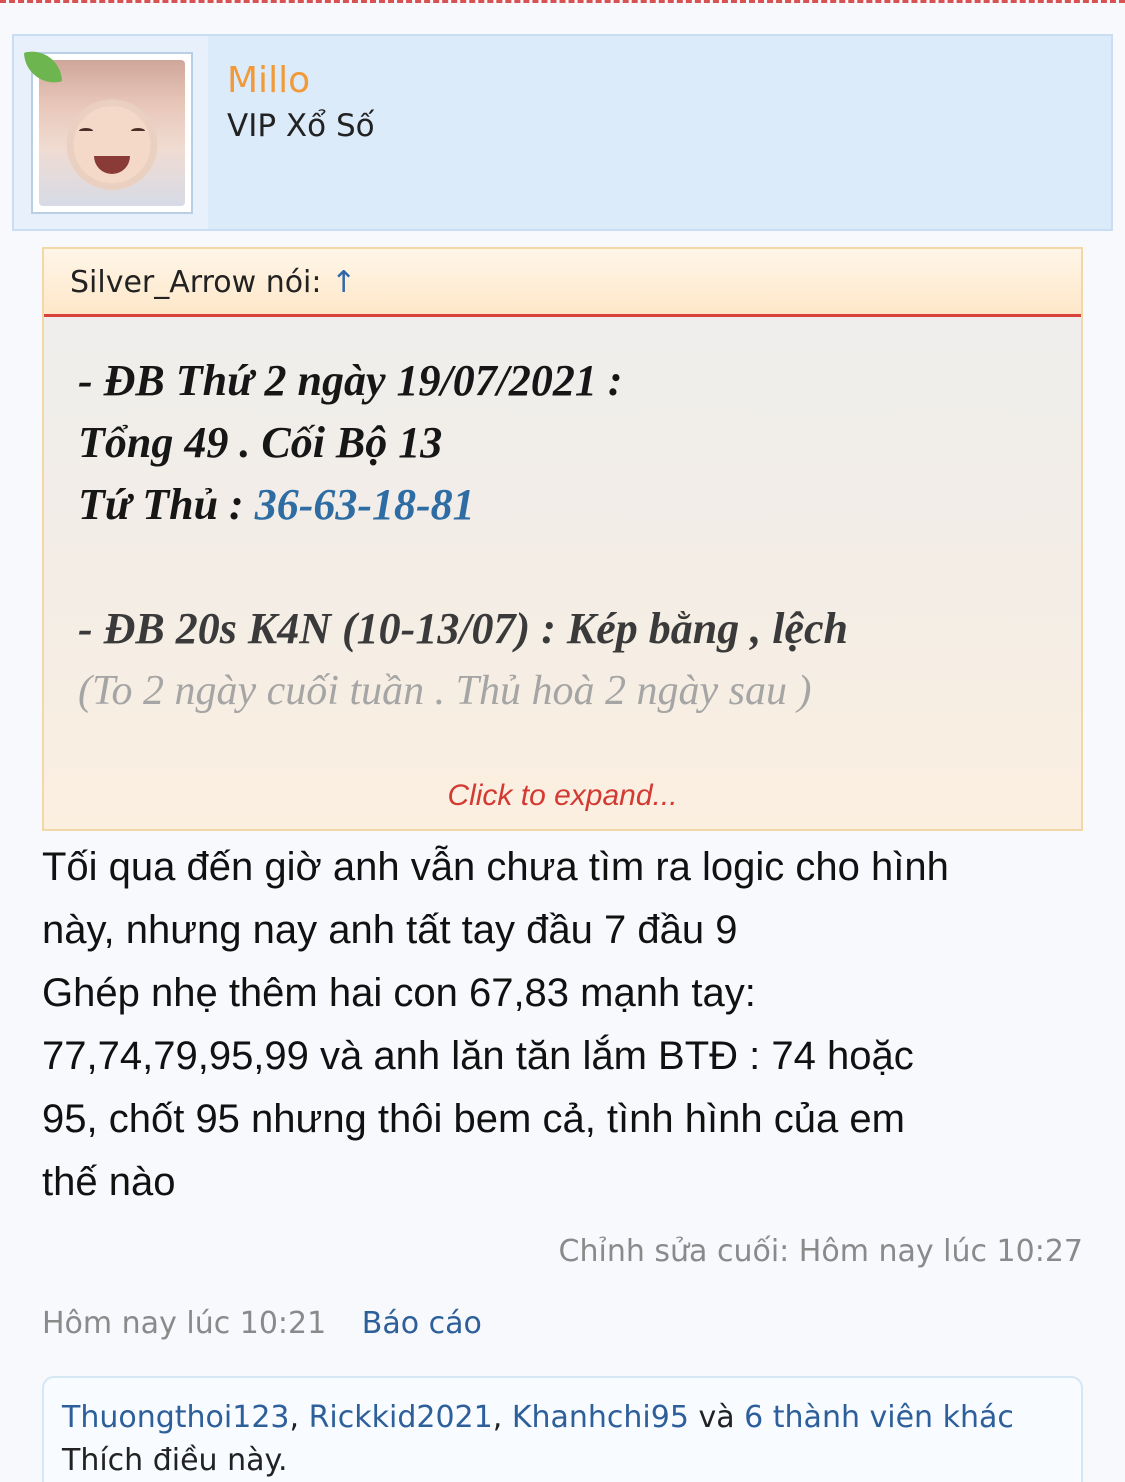 This screenshot has height=1482, width=1125. I want to click on quote-line: Tổng 49 . Cối Bộ 13, so click(260, 442).